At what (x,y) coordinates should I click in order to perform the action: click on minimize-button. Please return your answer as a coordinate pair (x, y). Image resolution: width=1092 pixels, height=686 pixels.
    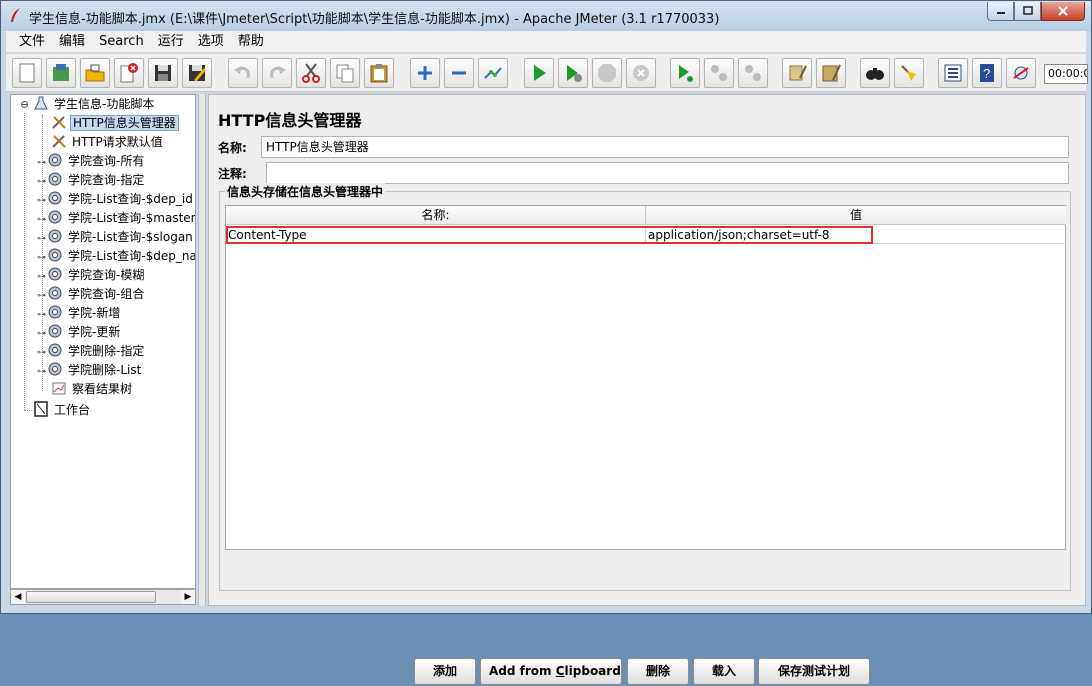
    Looking at the image, I should click on (1000, 11).